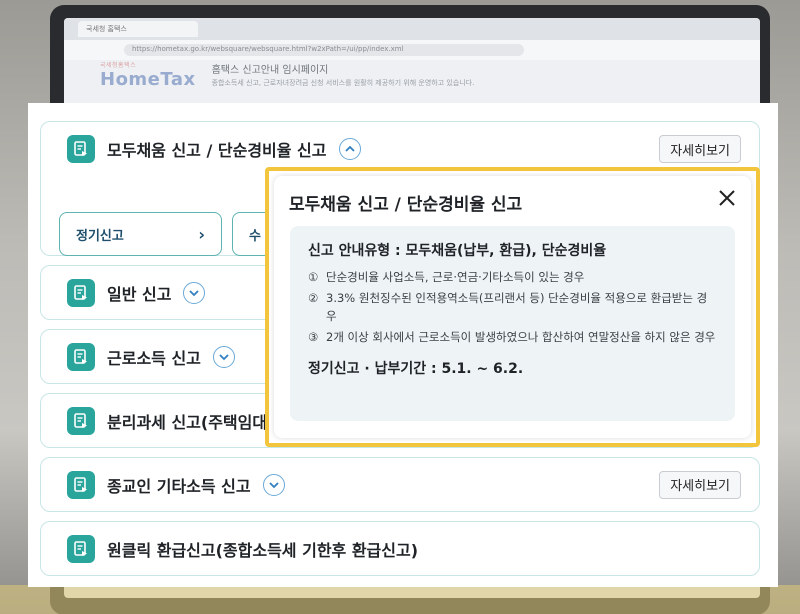 This screenshot has width=800, height=614. What do you see at coordinates (446, 277) in the screenshot?
I see `guide-item: ① 단순경비율 사업소득, 근로·연금·기타소득이 있는 경우` at bounding box center [446, 277].